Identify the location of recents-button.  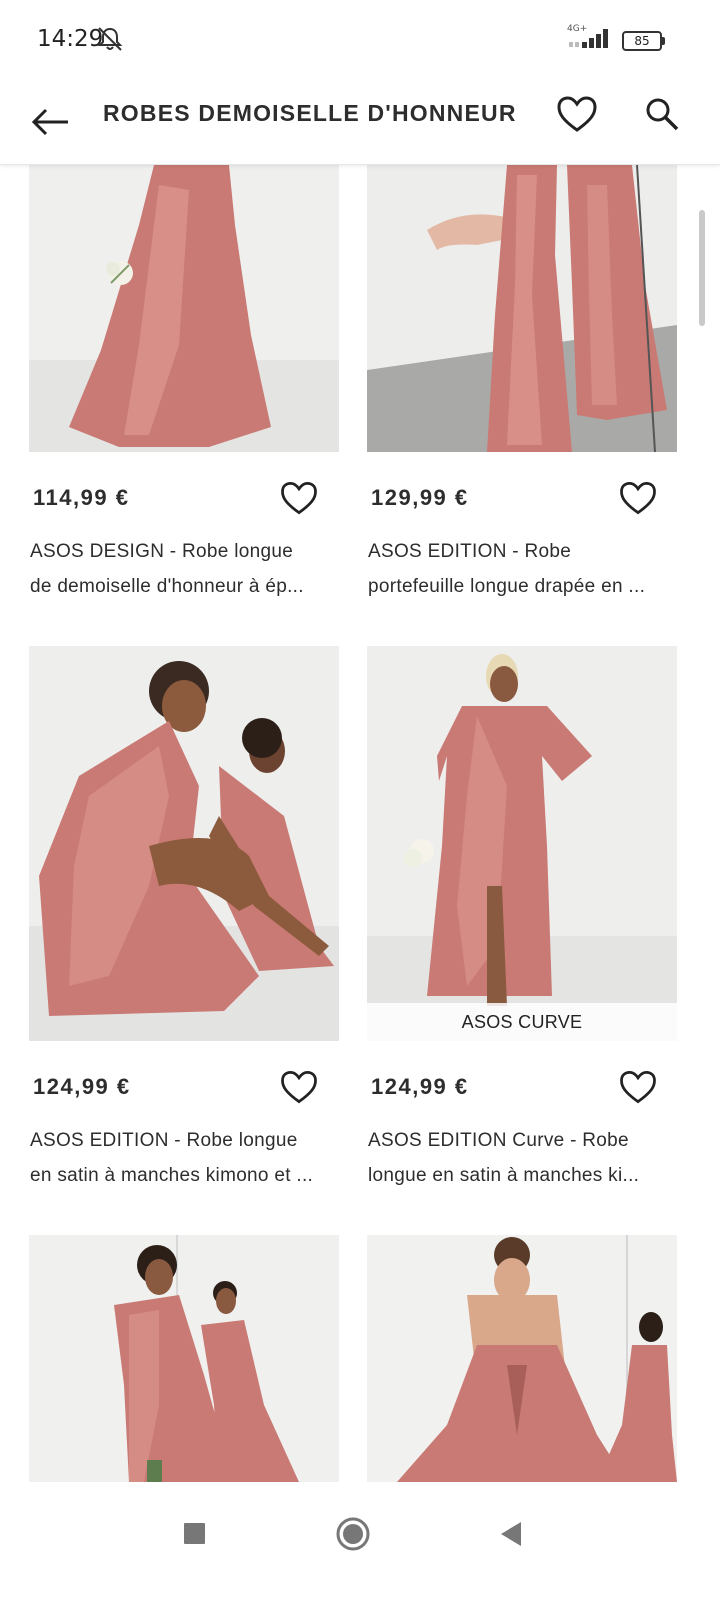
(195, 1534).